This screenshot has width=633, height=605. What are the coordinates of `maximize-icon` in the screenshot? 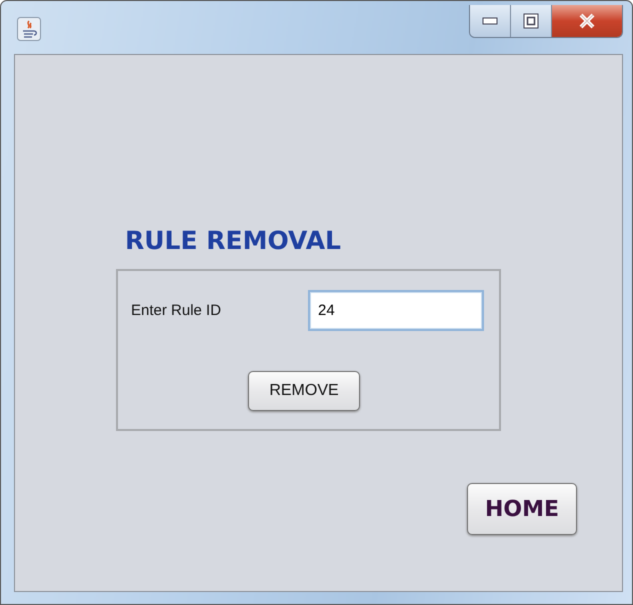 It's located at (531, 21).